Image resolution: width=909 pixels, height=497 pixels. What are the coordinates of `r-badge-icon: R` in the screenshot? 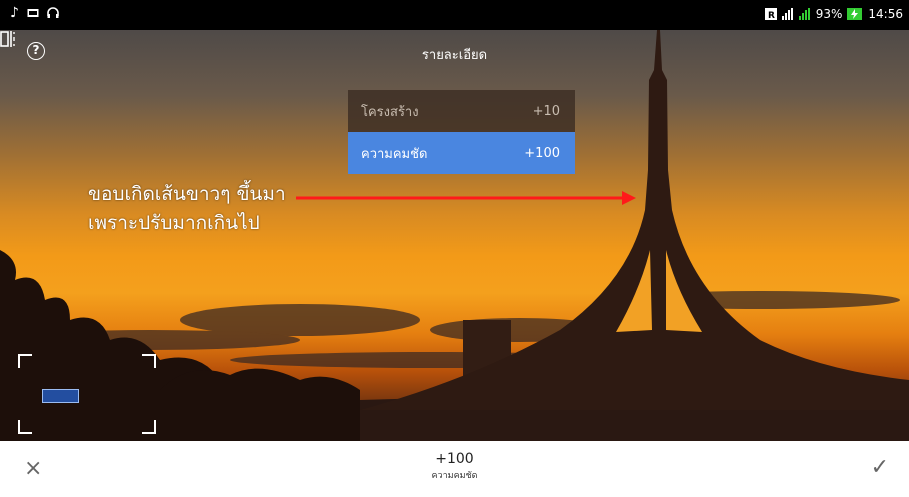 It's located at (770, 14).